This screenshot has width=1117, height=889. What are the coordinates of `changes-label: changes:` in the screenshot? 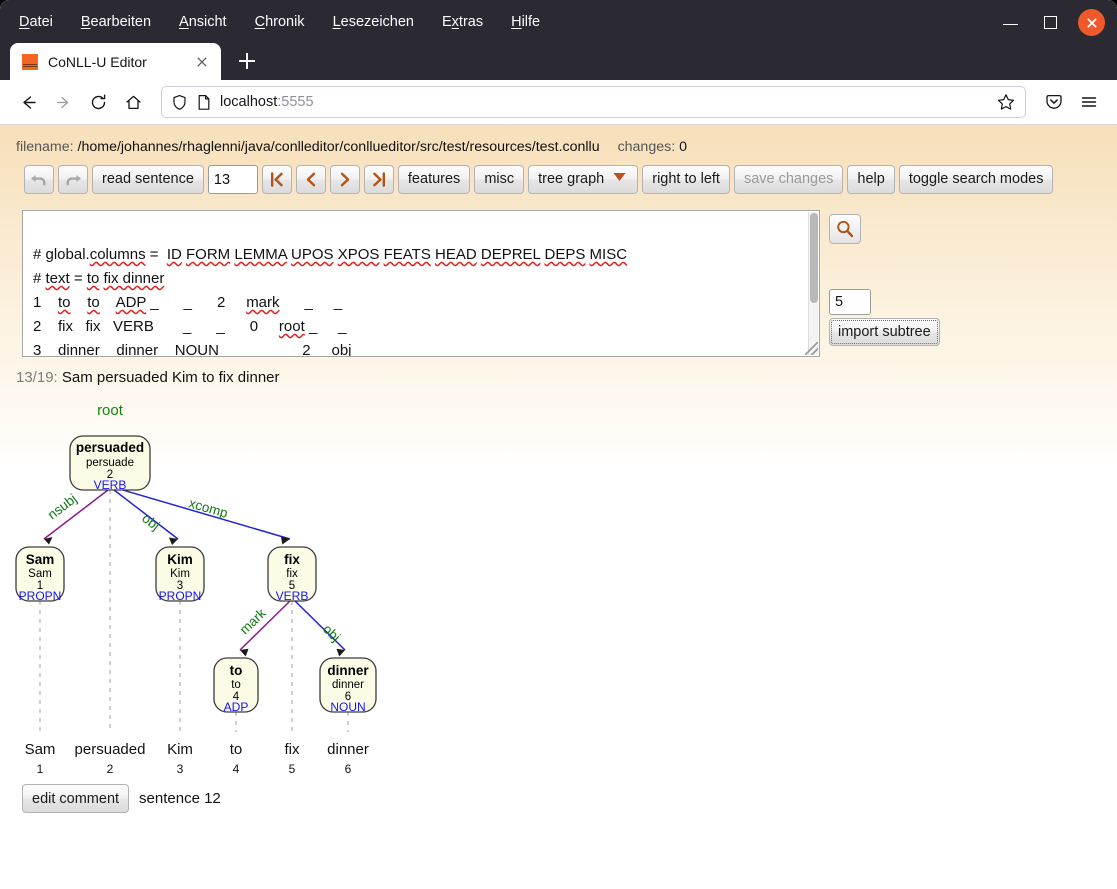 It's located at (646, 147).